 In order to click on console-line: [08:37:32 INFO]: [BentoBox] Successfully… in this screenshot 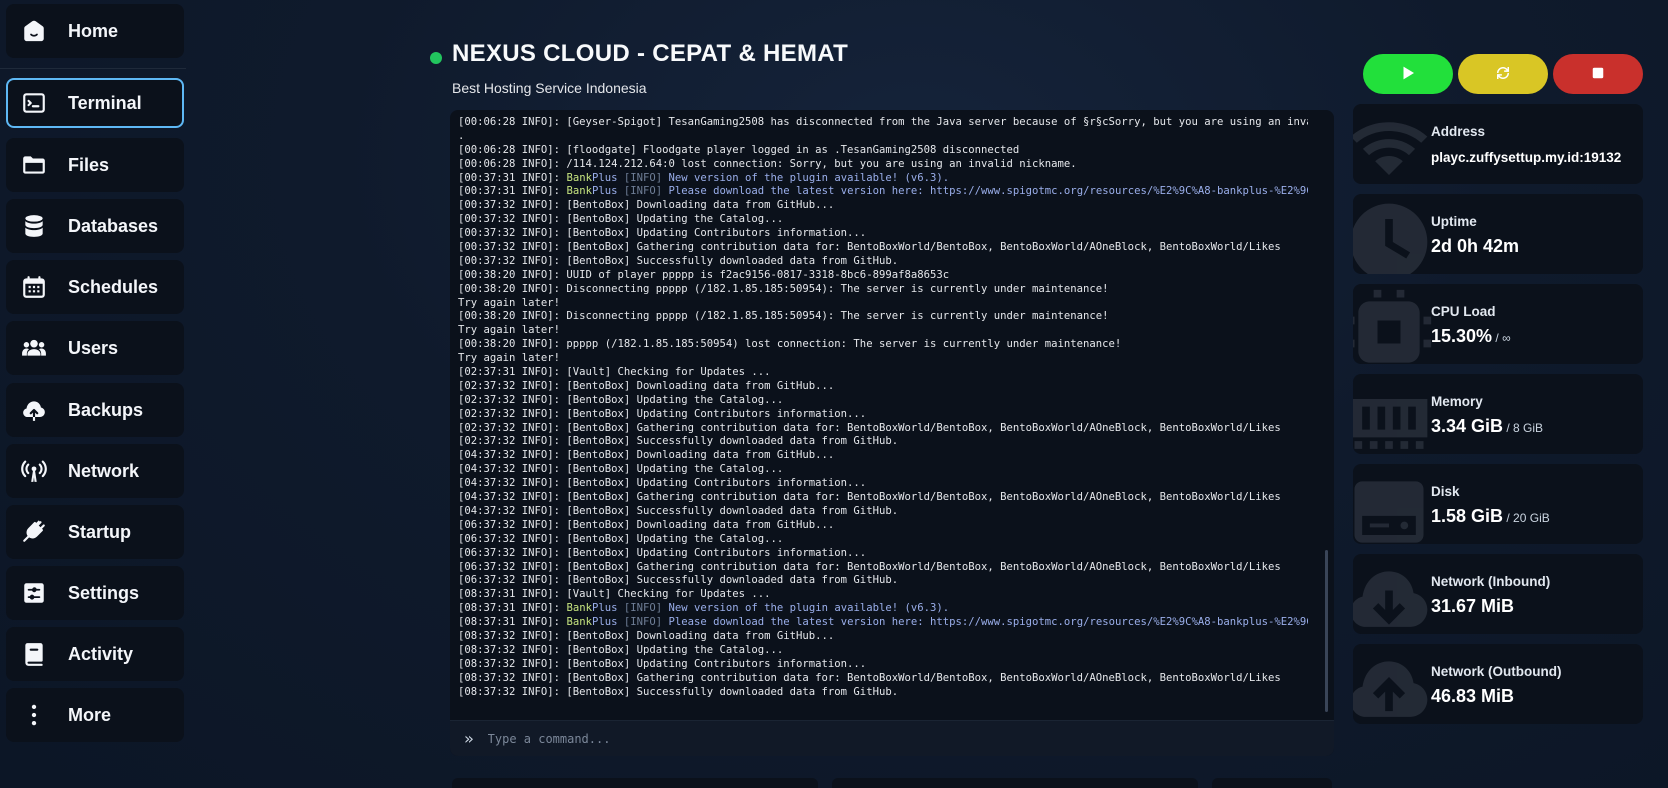, I will do `click(678, 691)`.